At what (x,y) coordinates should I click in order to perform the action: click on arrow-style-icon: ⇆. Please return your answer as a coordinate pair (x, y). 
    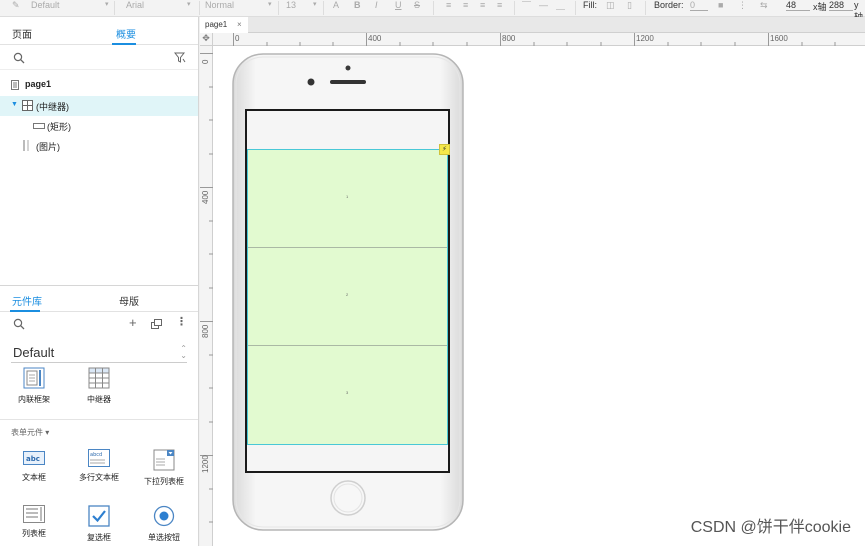
    Looking at the image, I should click on (764, 5).